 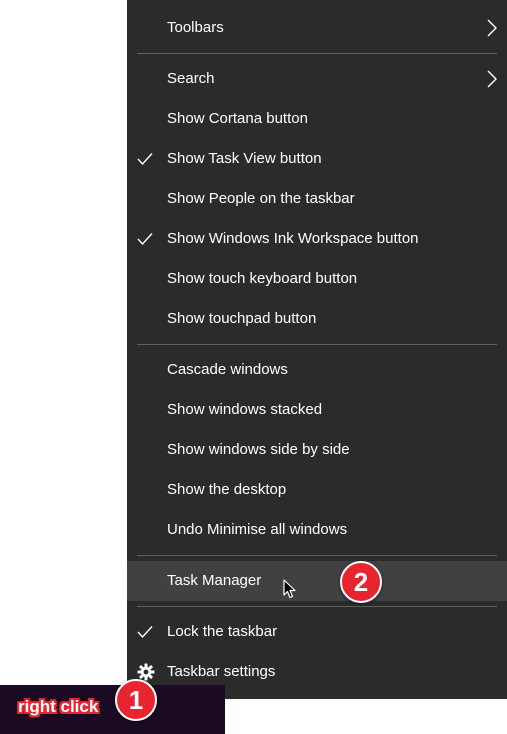 I want to click on menu-item-label: Undo Minimise all windows, so click(x=257, y=529).